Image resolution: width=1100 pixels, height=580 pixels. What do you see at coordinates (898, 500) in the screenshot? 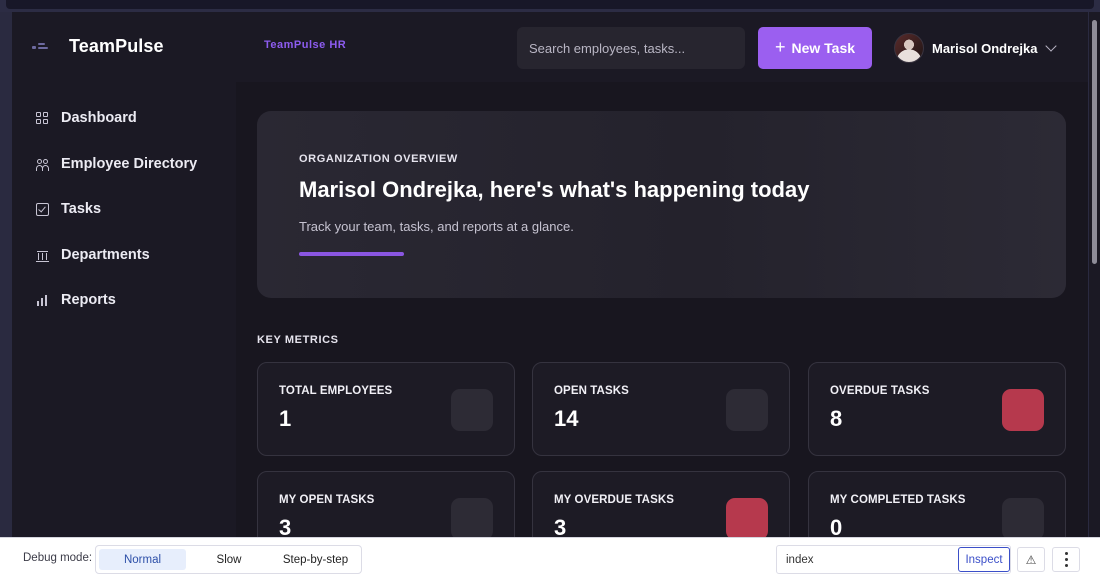
I see `metric-title: MY COMPLETED TASKS` at bounding box center [898, 500].